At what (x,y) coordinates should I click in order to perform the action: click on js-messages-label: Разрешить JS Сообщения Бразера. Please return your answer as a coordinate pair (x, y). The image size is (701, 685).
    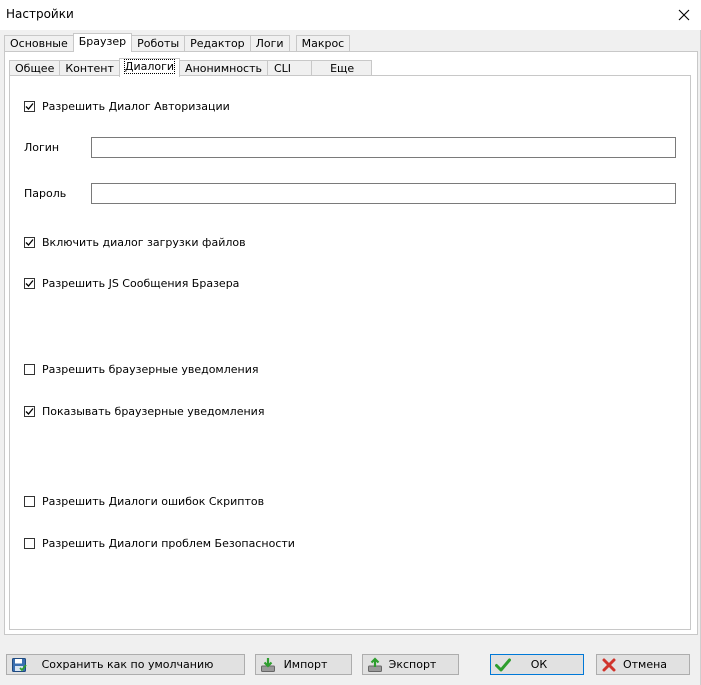
    Looking at the image, I should click on (141, 283).